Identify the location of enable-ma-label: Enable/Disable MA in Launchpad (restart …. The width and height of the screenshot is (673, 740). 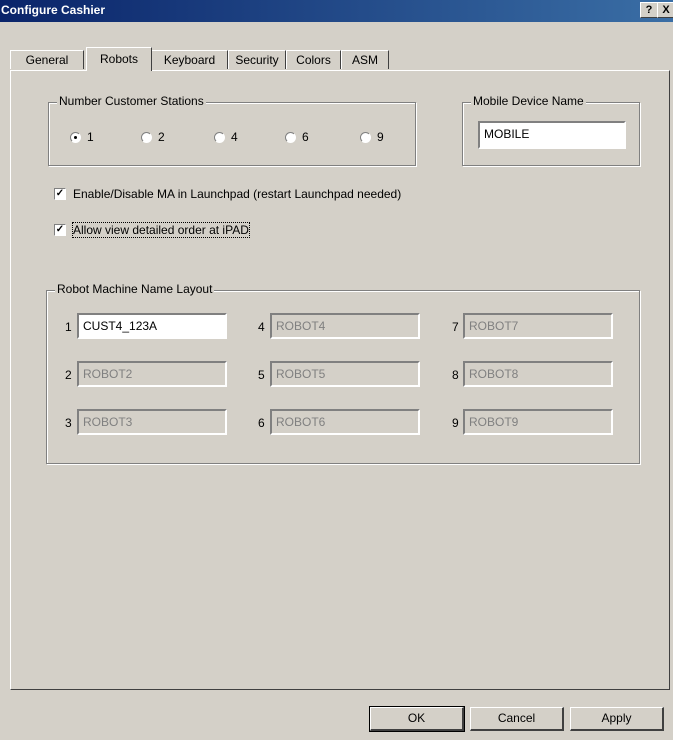
(237, 194).